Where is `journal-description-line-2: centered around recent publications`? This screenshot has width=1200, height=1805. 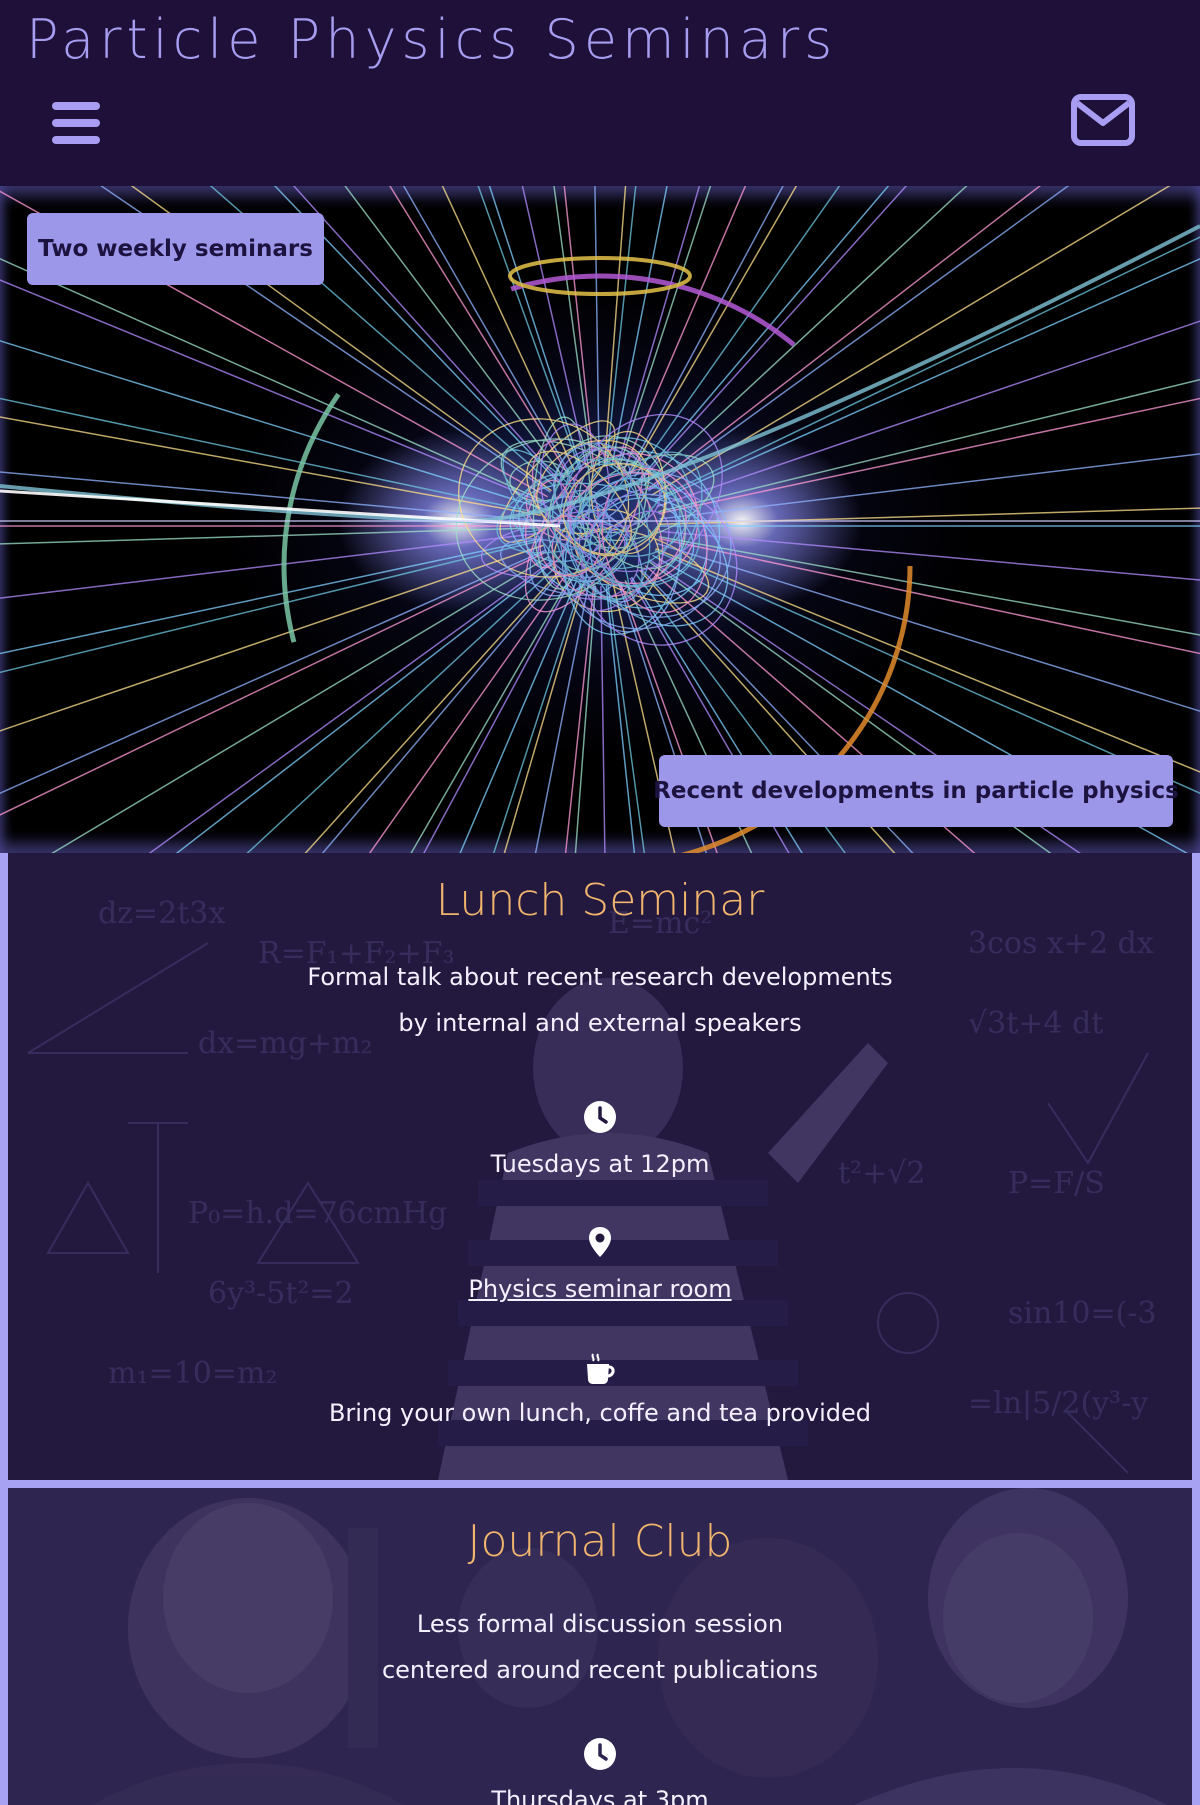 journal-description-line-2: centered around recent publications is located at coordinates (600, 1670).